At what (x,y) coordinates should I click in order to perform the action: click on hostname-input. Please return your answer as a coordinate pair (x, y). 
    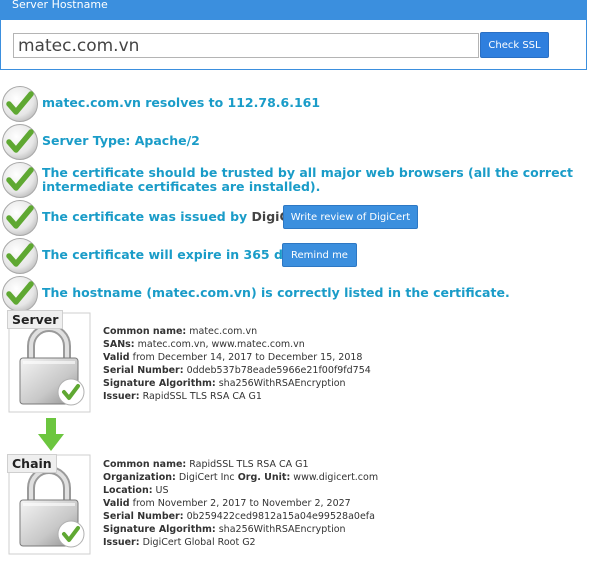
    Looking at the image, I should click on (246, 45).